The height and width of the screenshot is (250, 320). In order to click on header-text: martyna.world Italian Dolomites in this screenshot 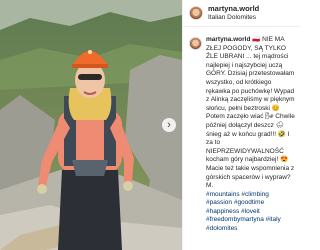, I will do `click(233, 13)`.